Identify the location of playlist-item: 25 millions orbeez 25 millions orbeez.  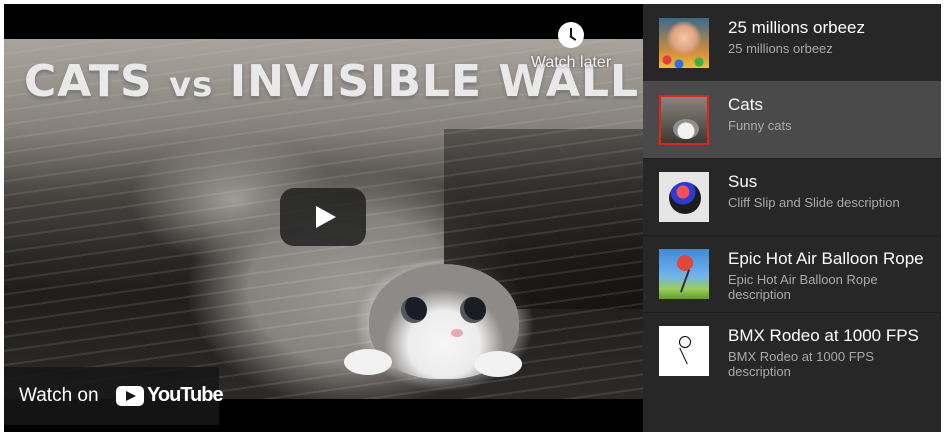
(792, 43).